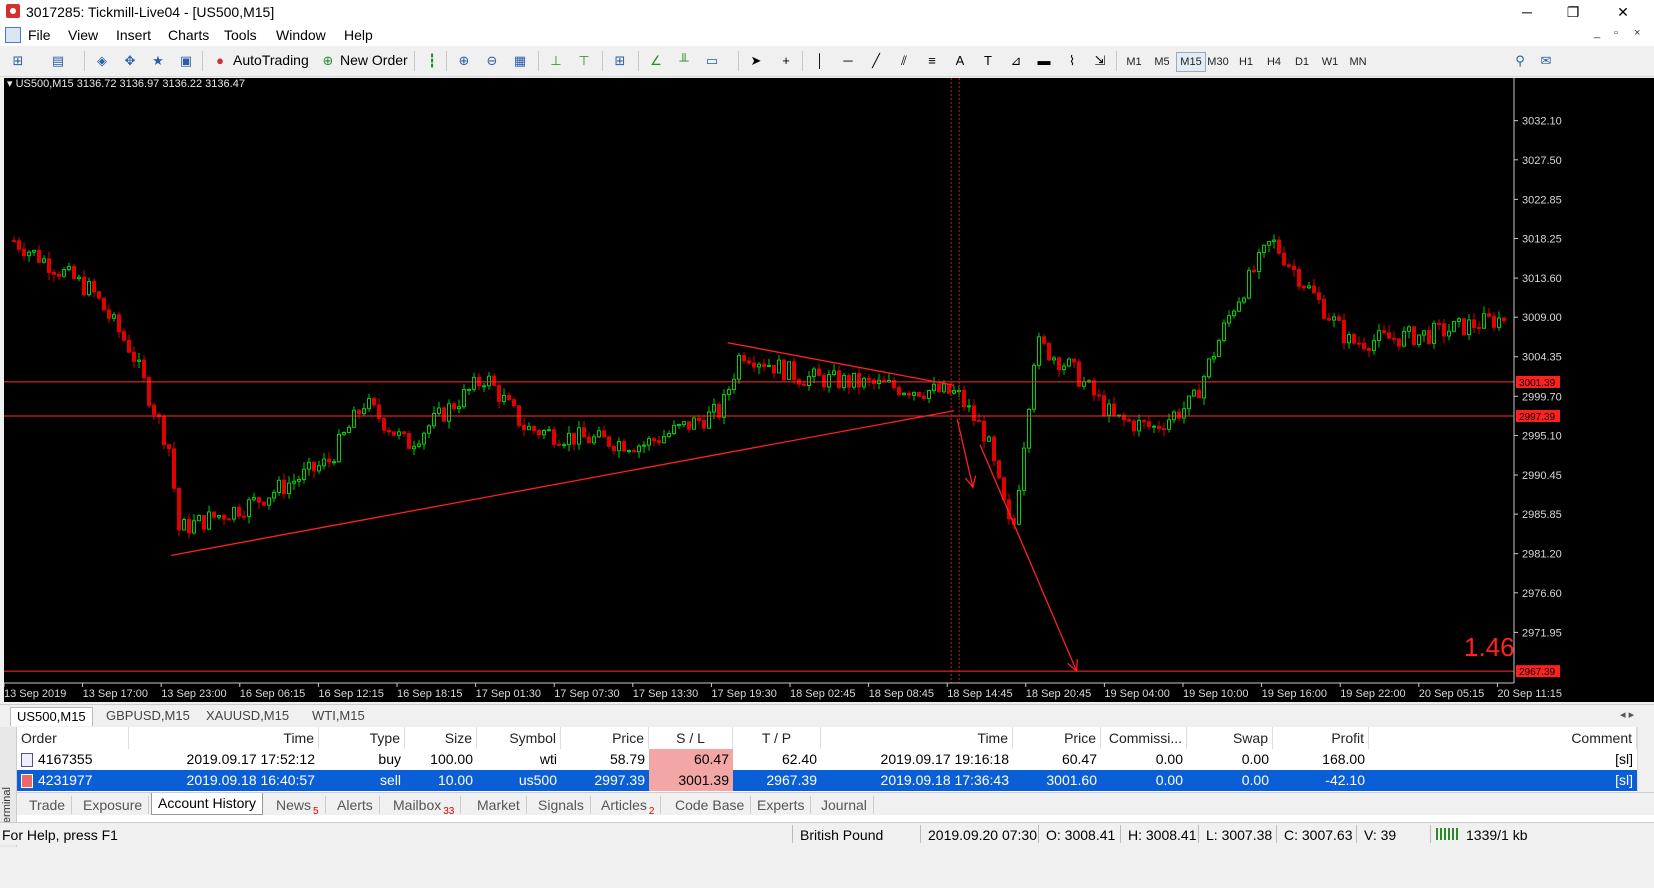 This screenshot has height=888, width=1654. Describe the element at coordinates (960, 61) in the screenshot. I see `text-tool-icon: A` at that location.